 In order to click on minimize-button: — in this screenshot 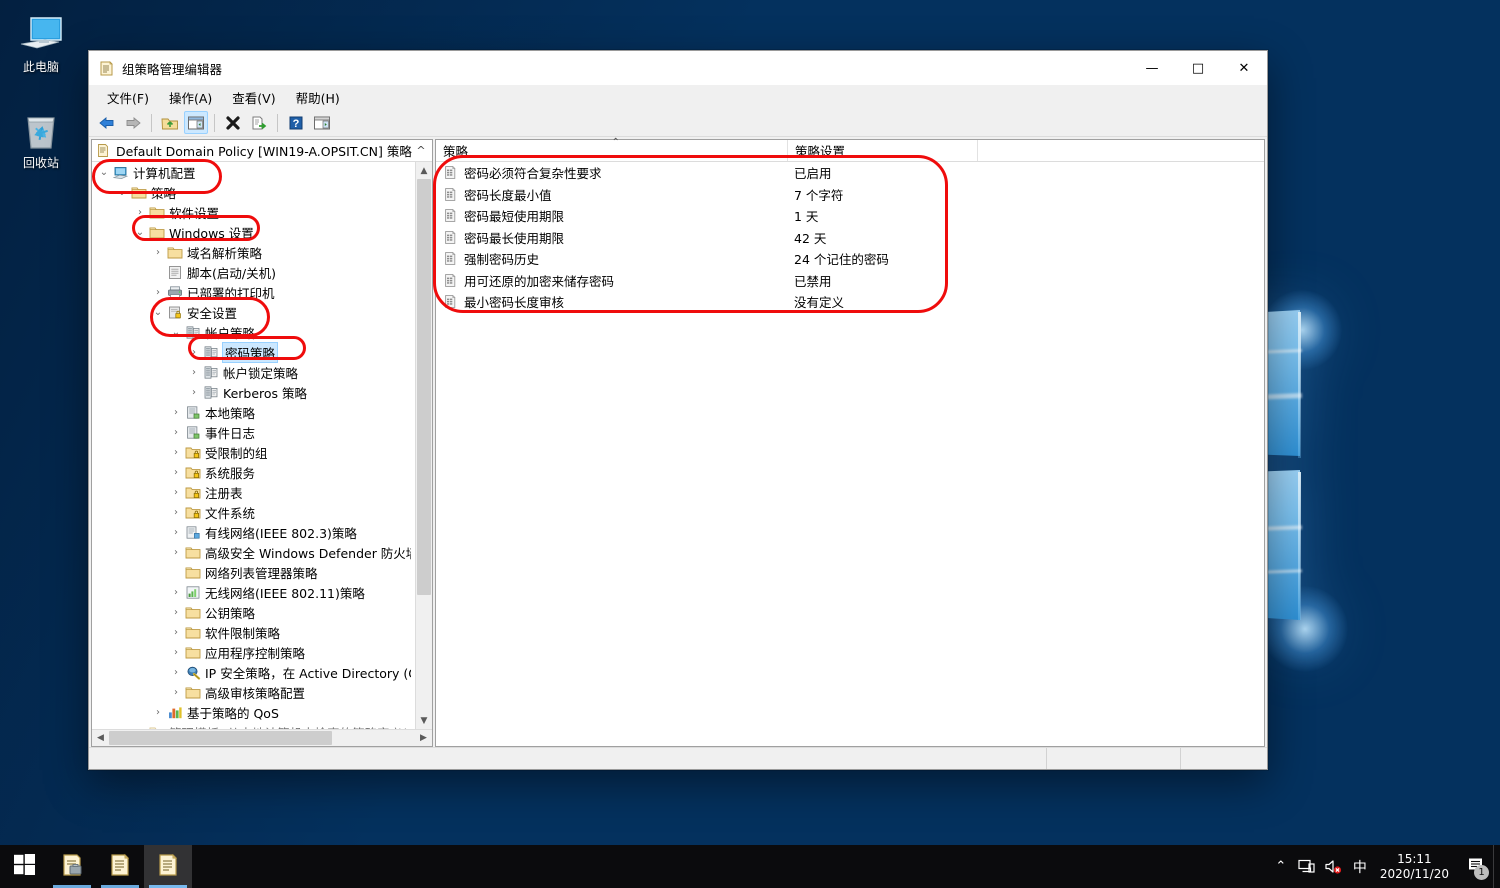, I will do `click(1152, 68)`.